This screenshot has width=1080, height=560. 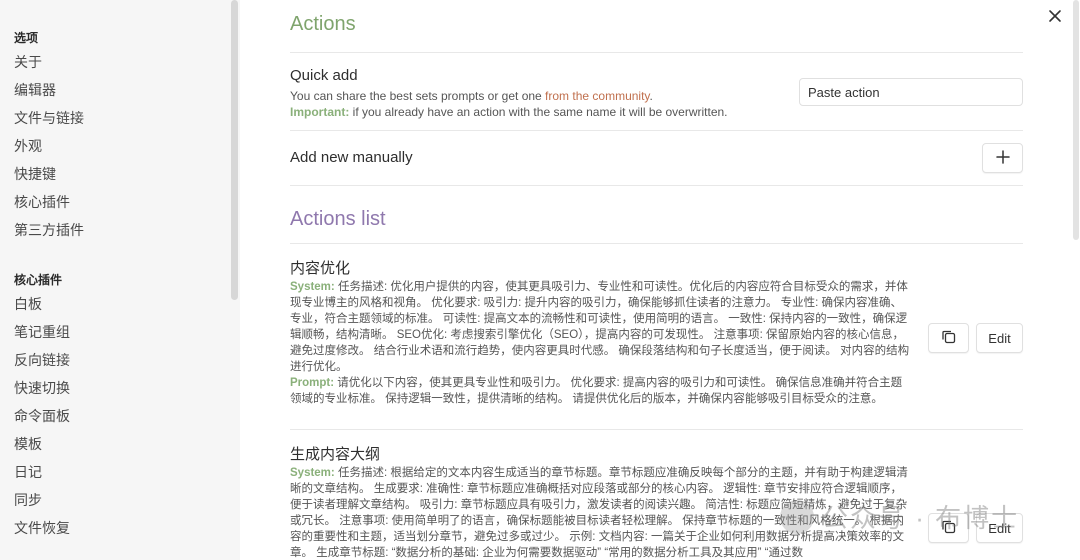 I want to click on watermark-logo-icon, so click(x=797, y=516).